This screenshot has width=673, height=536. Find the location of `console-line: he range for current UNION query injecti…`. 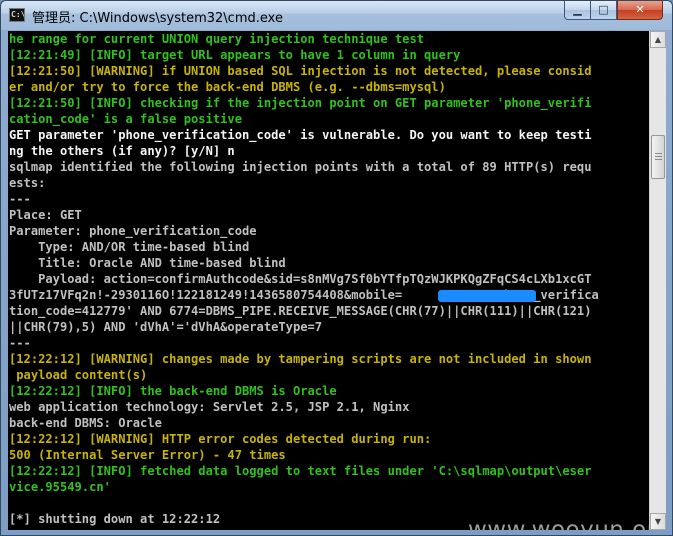

console-line: he range for current UNION query injecti… is located at coordinates (217, 39).